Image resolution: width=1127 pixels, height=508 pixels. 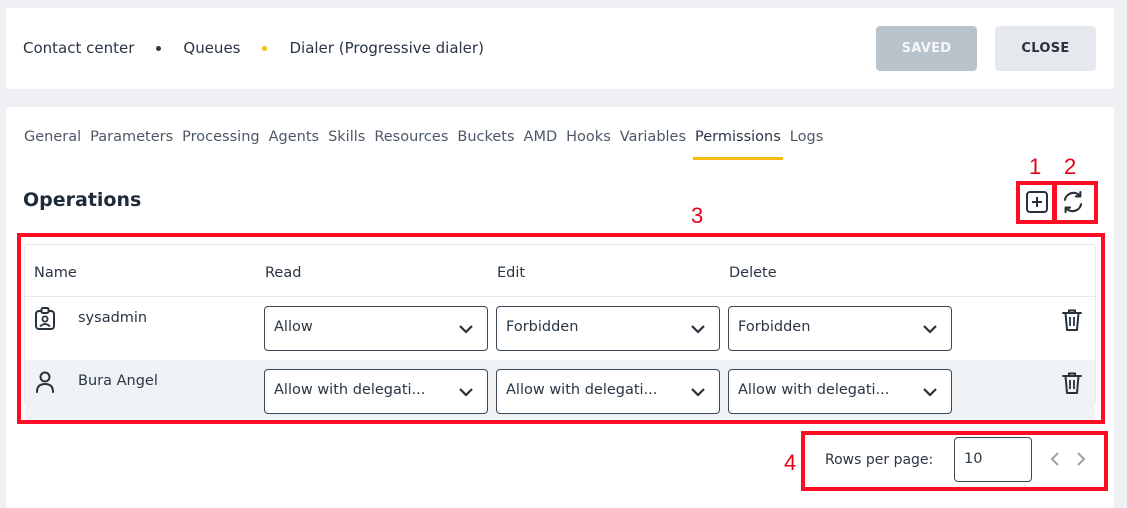 I want to click on tab-buckets: Buckets, so click(x=485, y=139).